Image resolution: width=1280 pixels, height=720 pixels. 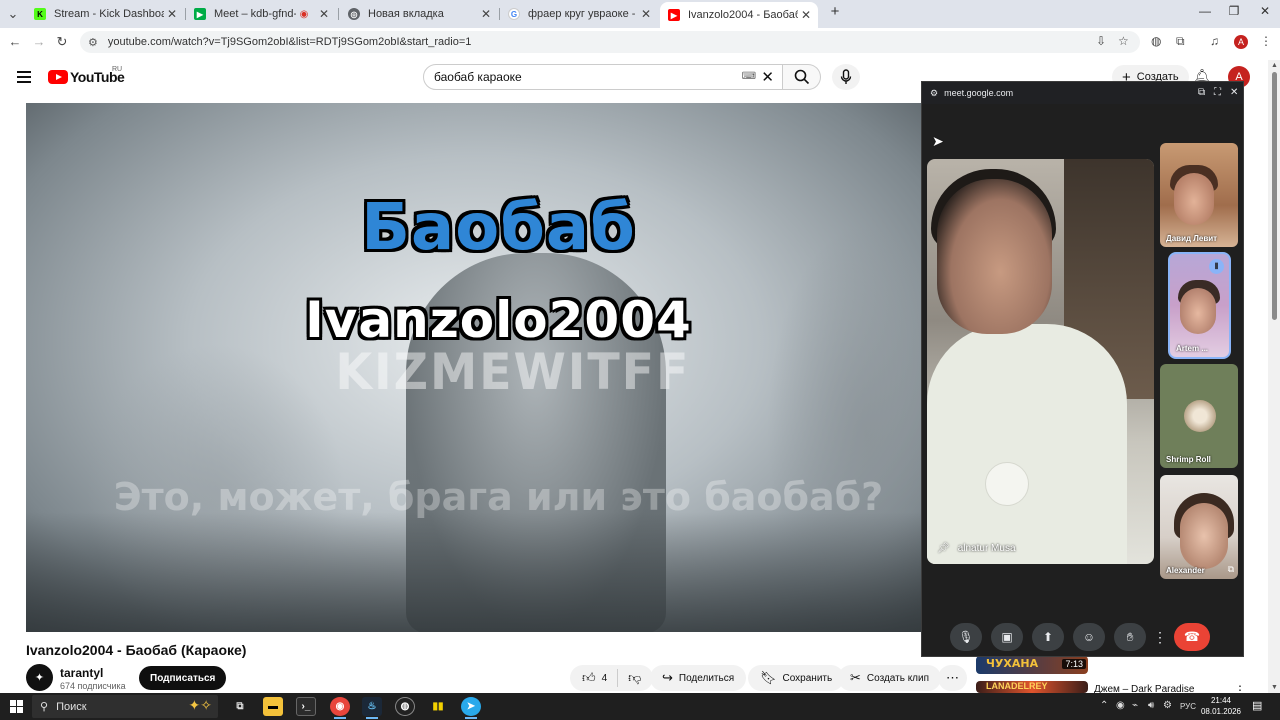 What do you see at coordinates (1160, 637) in the screenshot?
I see `more-options-icon: ⋮` at bounding box center [1160, 637].